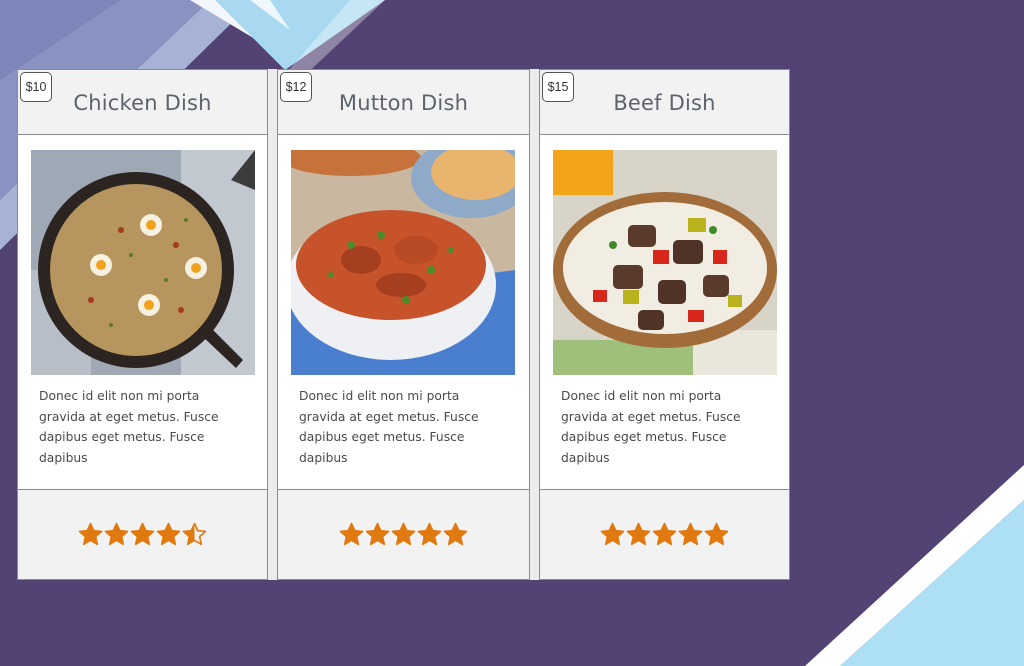 This screenshot has width=1024, height=666. I want to click on card-title: Mutton Dish, so click(403, 103).